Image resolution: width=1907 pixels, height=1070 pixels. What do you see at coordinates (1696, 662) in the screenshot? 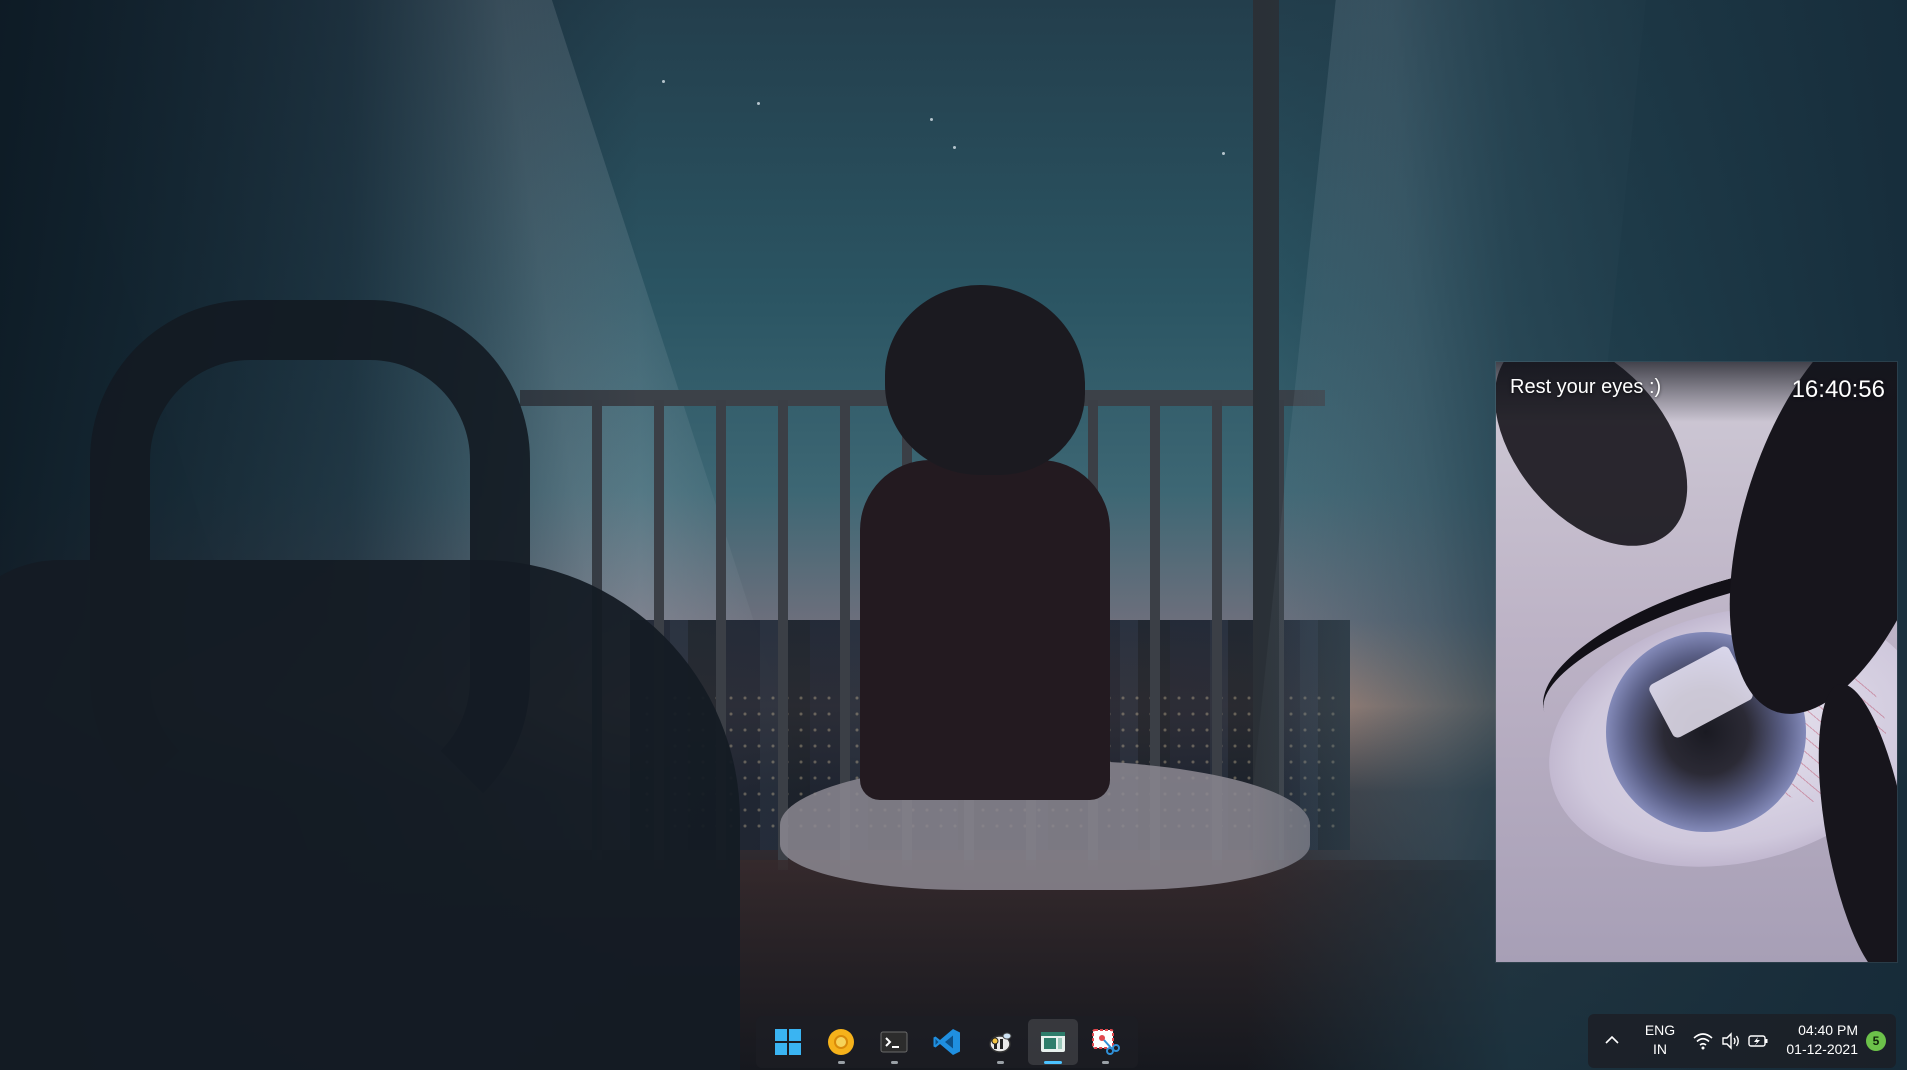
I see `rest-eyes-widget: Rest your eyes :) 16:40:56` at bounding box center [1696, 662].